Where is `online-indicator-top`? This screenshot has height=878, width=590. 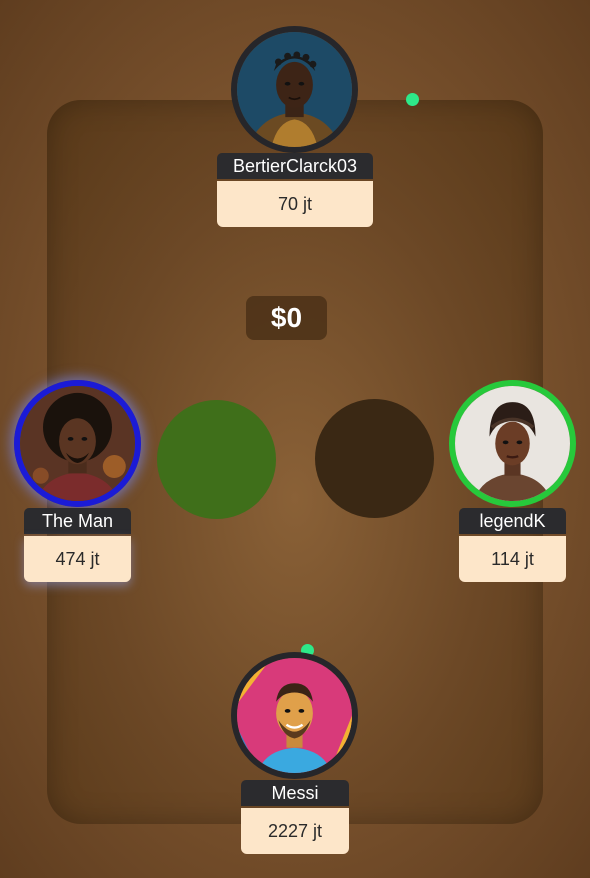 online-indicator-top is located at coordinates (412, 99).